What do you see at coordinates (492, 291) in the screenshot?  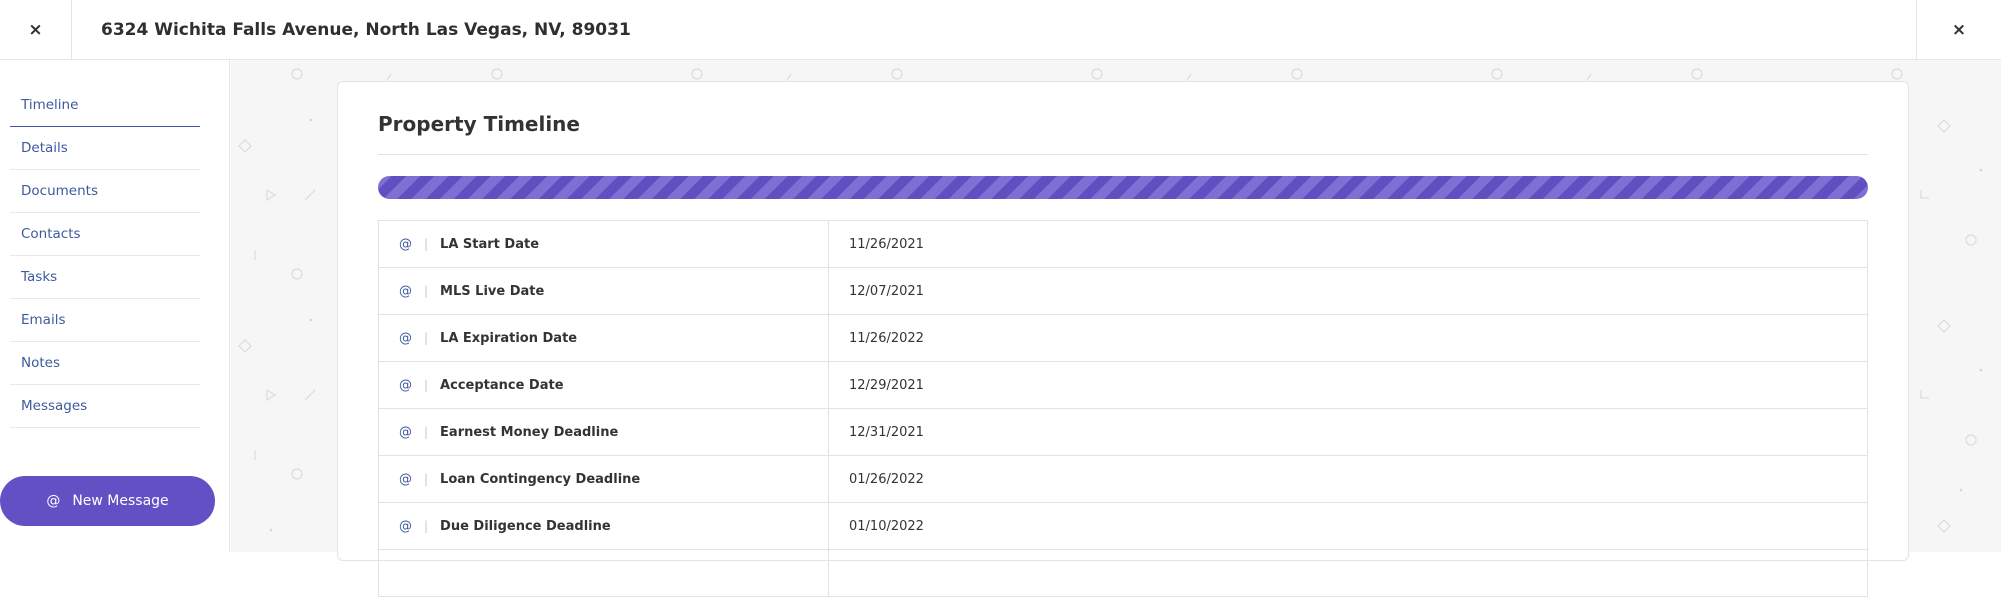 I see `row-label: MLS Live Date` at bounding box center [492, 291].